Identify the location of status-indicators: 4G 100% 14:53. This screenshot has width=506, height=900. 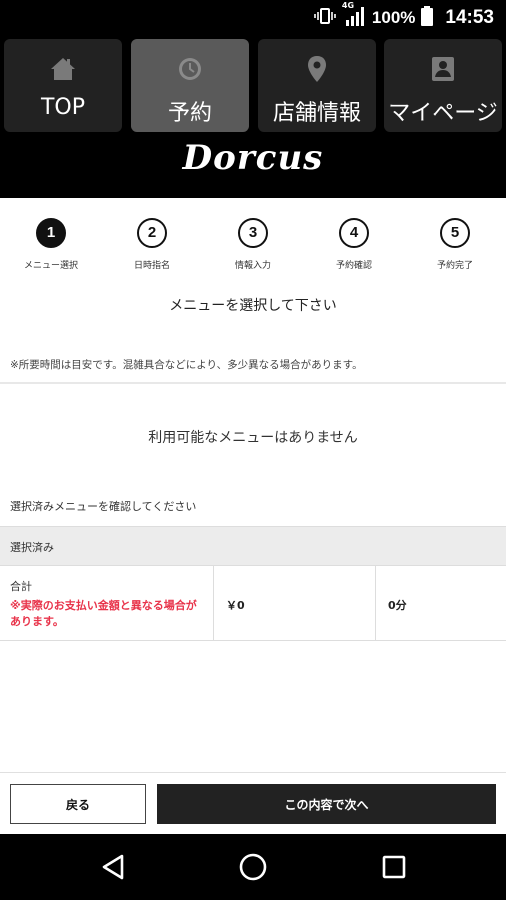
(404, 16).